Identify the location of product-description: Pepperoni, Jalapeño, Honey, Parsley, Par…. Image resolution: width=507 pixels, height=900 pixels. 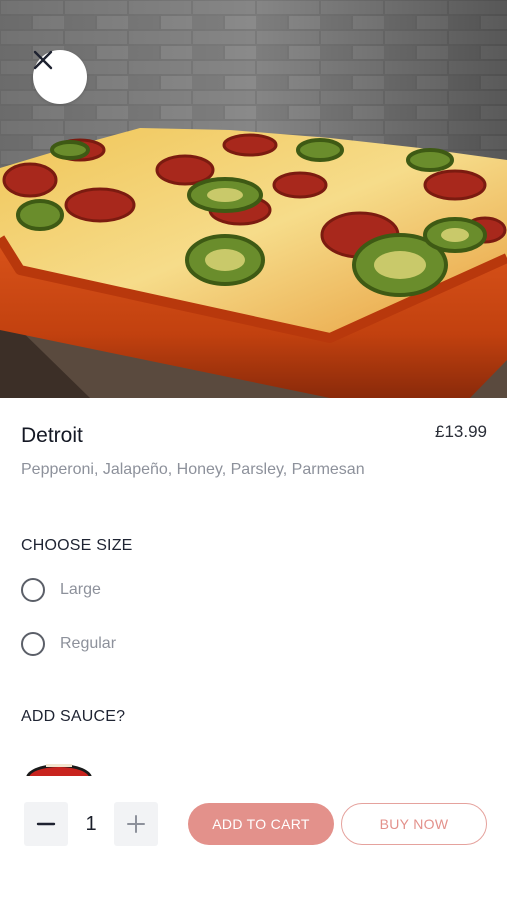
(193, 469).